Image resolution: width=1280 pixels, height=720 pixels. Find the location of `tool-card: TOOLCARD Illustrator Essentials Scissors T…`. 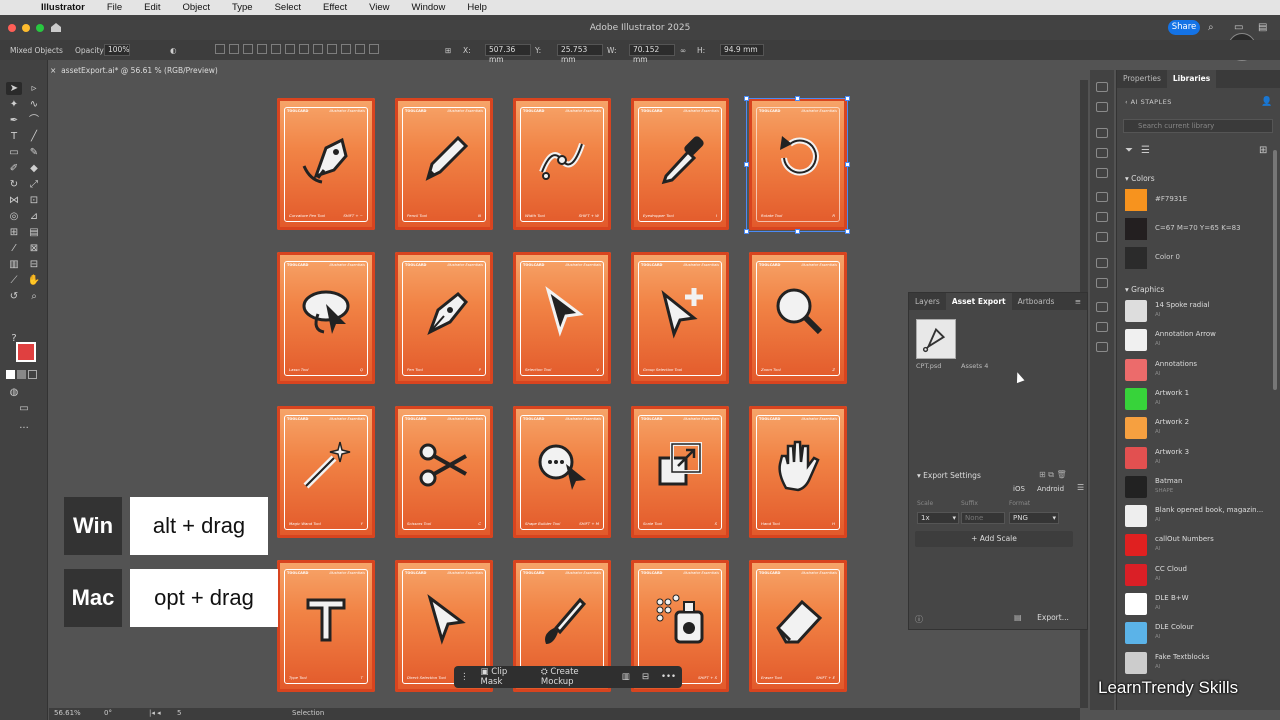

tool-card: TOOLCARD Illustrator Essentials Scissors T… is located at coordinates (444, 472).